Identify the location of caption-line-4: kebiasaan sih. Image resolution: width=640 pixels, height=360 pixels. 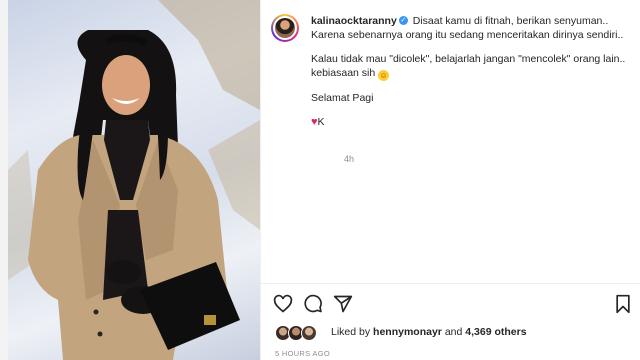
(343, 72).